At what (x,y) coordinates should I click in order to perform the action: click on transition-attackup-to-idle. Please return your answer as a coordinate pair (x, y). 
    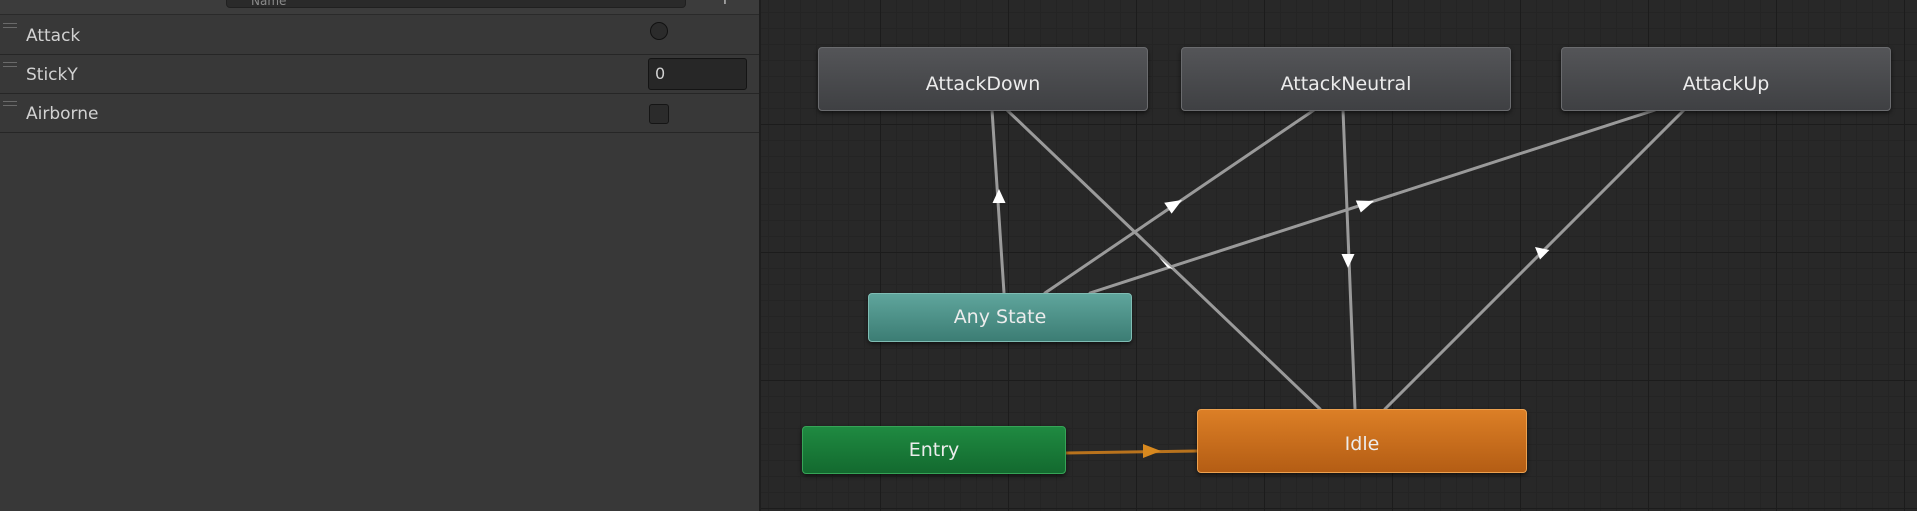
    Looking at the image, I should click on (1534, 259).